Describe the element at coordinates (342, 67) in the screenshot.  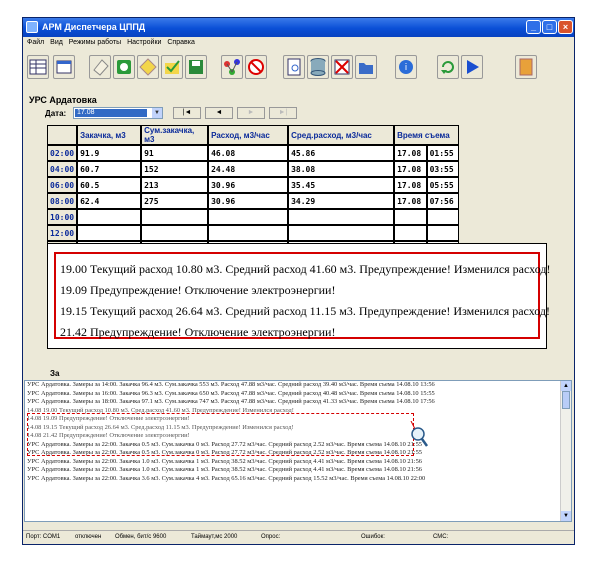
I see `cancel-icon` at that location.